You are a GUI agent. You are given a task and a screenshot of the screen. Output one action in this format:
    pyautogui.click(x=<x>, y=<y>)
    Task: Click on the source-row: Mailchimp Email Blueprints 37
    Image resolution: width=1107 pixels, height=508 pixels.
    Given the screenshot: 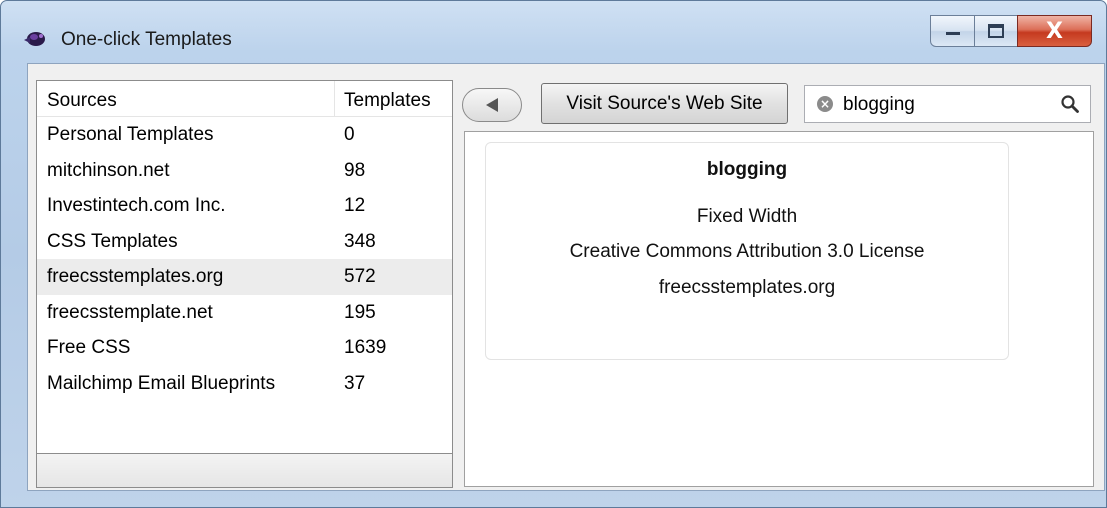 What is the action you would take?
    pyautogui.click(x=244, y=384)
    